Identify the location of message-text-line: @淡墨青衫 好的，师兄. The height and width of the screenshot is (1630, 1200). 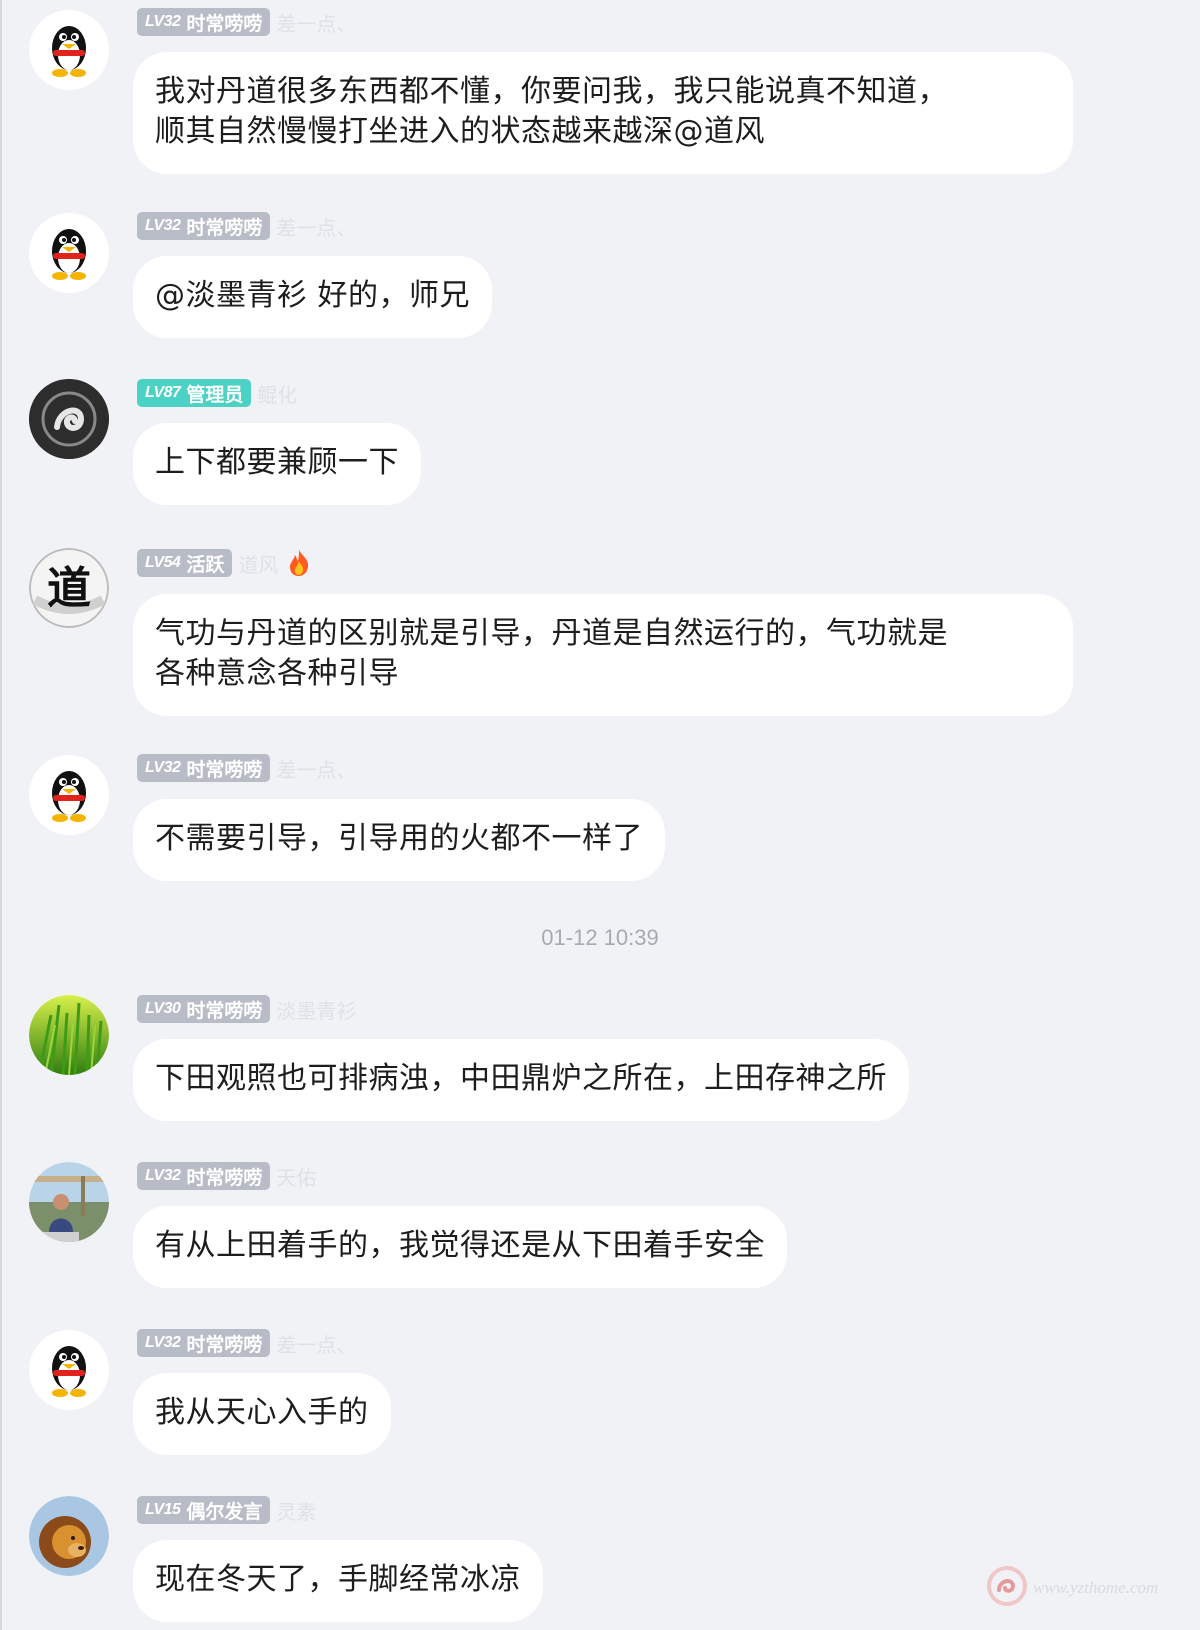
(313, 295).